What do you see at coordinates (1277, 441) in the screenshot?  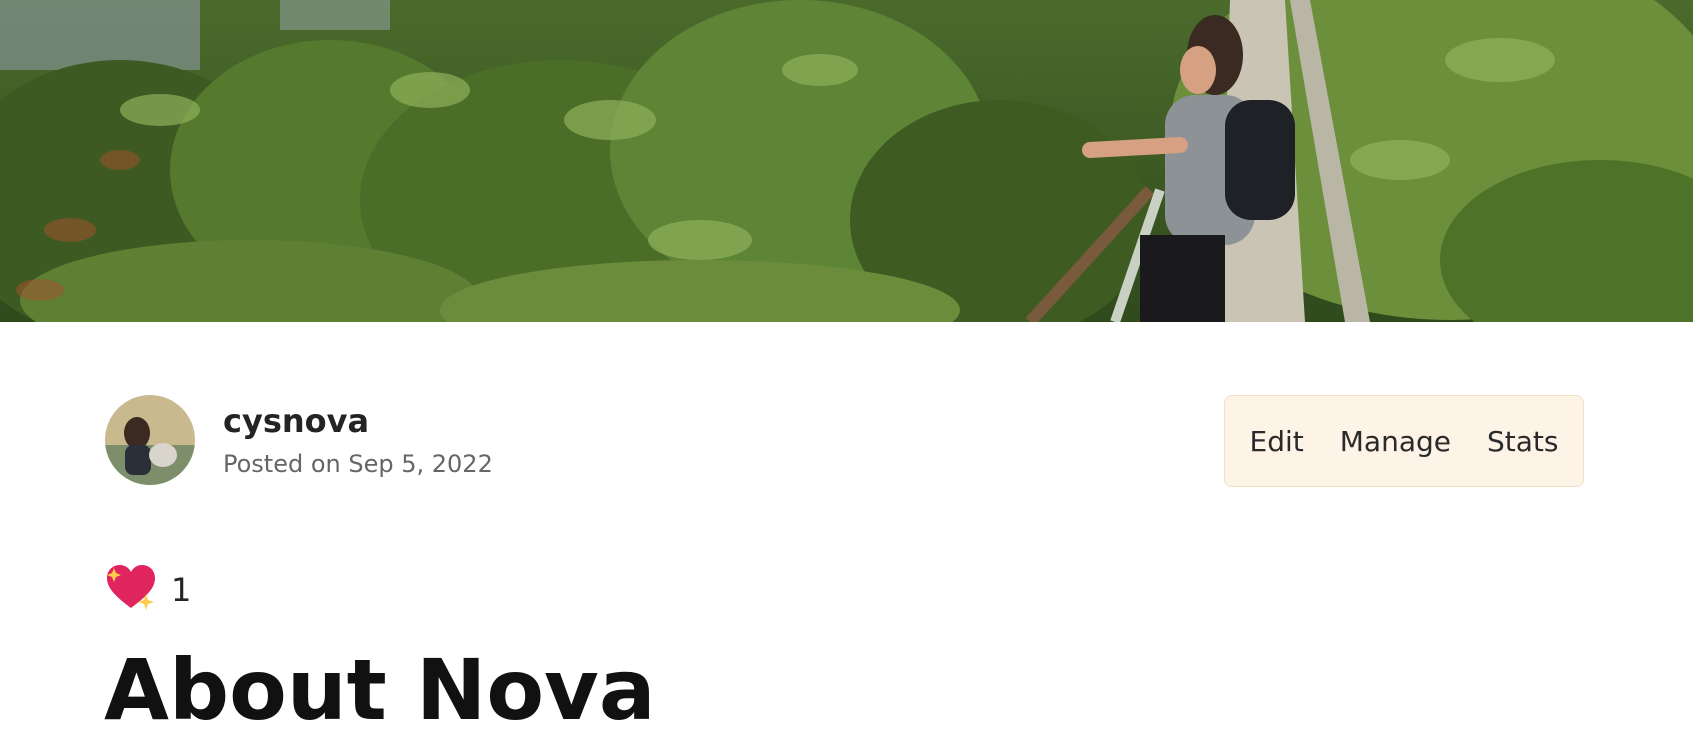 I see `edit-button: Edit` at bounding box center [1277, 441].